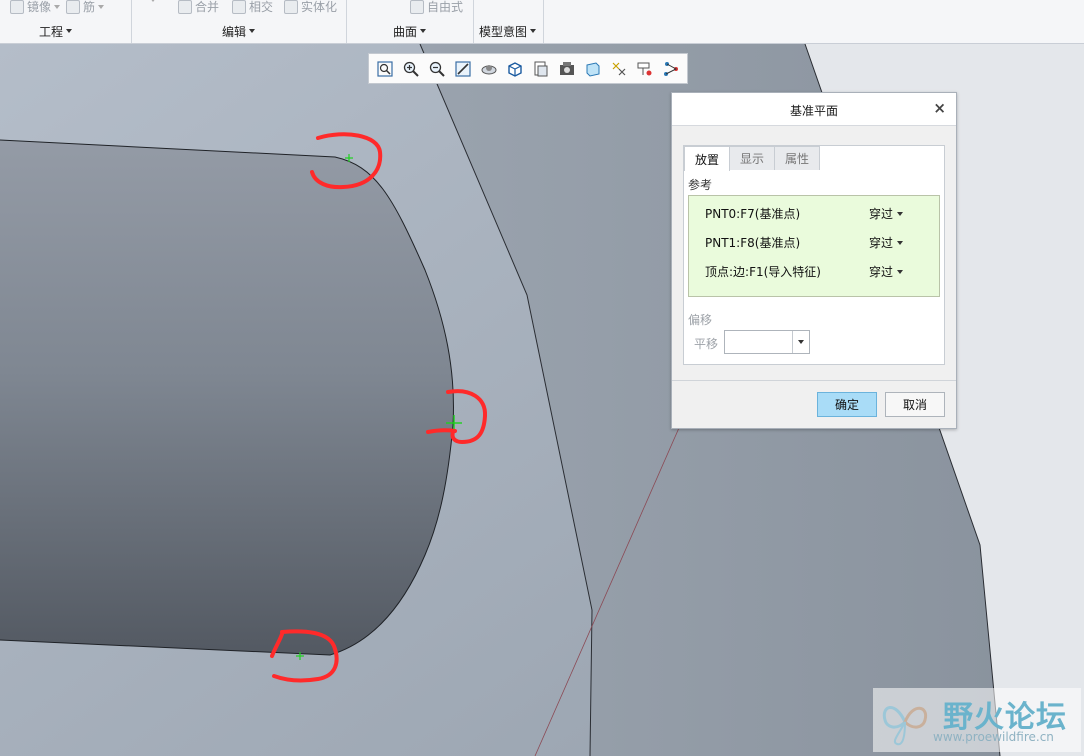 The height and width of the screenshot is (756, 1084). What do you see at coordinates (252, 7) in the screenshot?
I see `intersect-button: 相交` at bounding box center [252, 7].